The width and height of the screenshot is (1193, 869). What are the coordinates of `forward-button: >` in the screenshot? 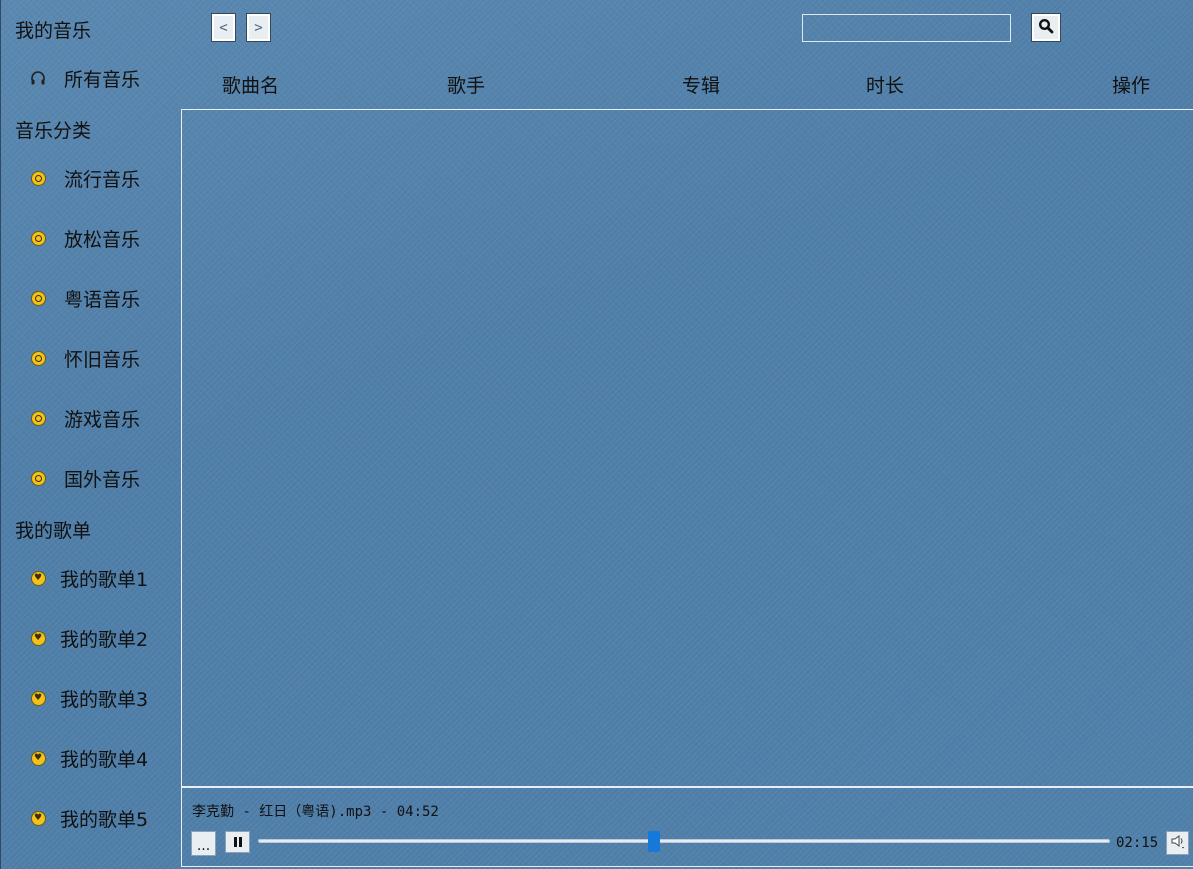 It's located at (258, 27).